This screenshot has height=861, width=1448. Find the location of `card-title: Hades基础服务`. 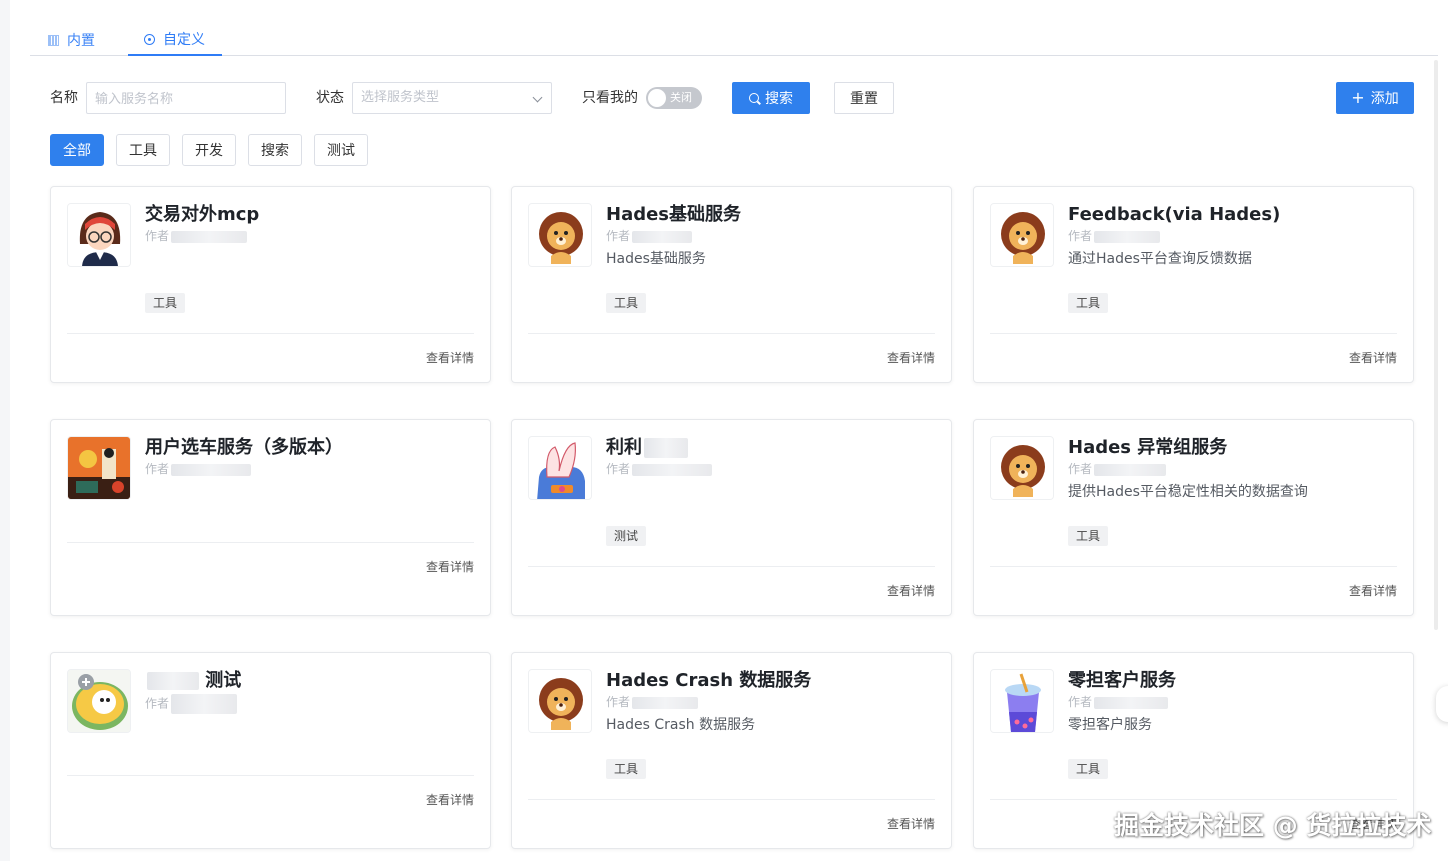

card-title: Hades基础服务 is located at coordinates (674, 214).